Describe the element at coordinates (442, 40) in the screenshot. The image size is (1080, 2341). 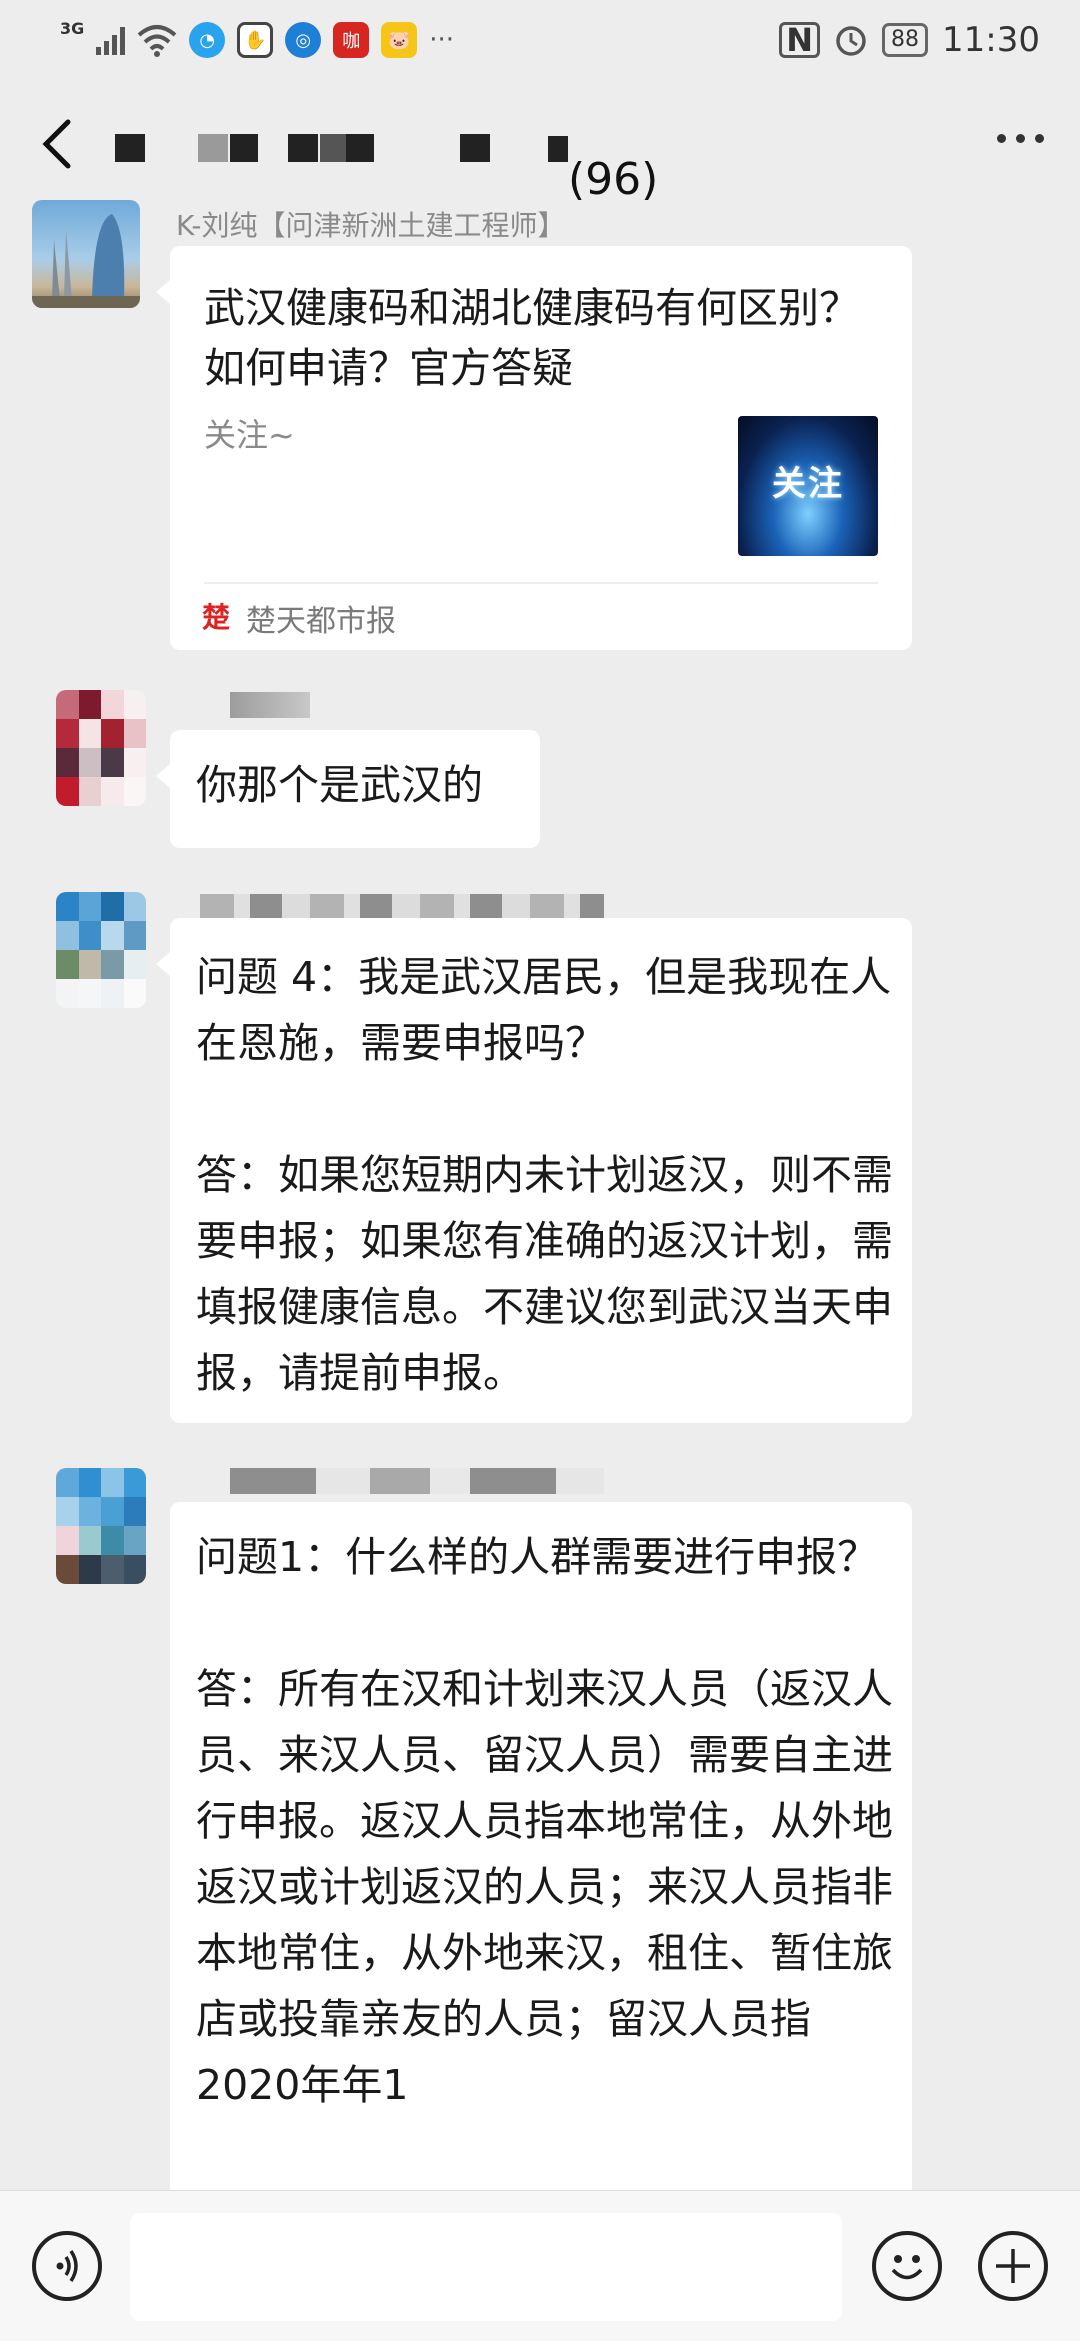
I see `status-overflow-icon: ···` at that location.